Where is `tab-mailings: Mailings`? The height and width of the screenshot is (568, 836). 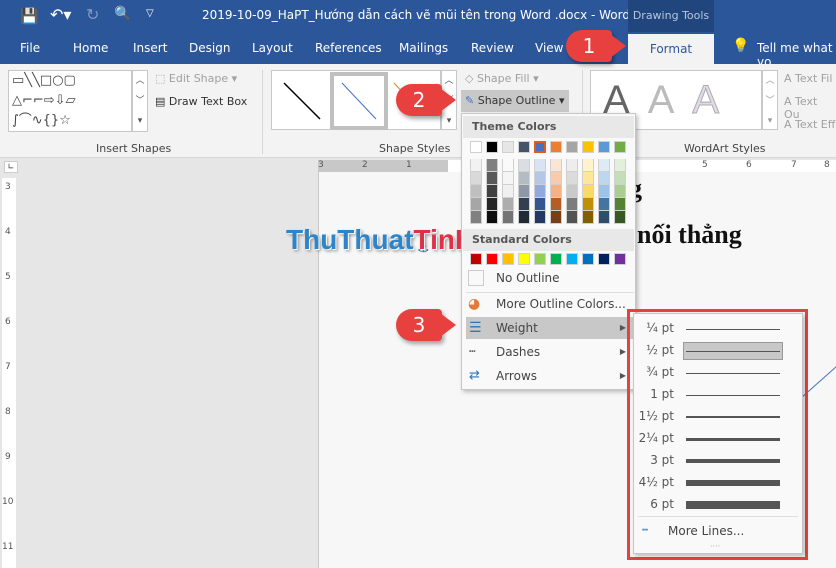 tab-mailings: Mailings is located at coordinates (423, 48).